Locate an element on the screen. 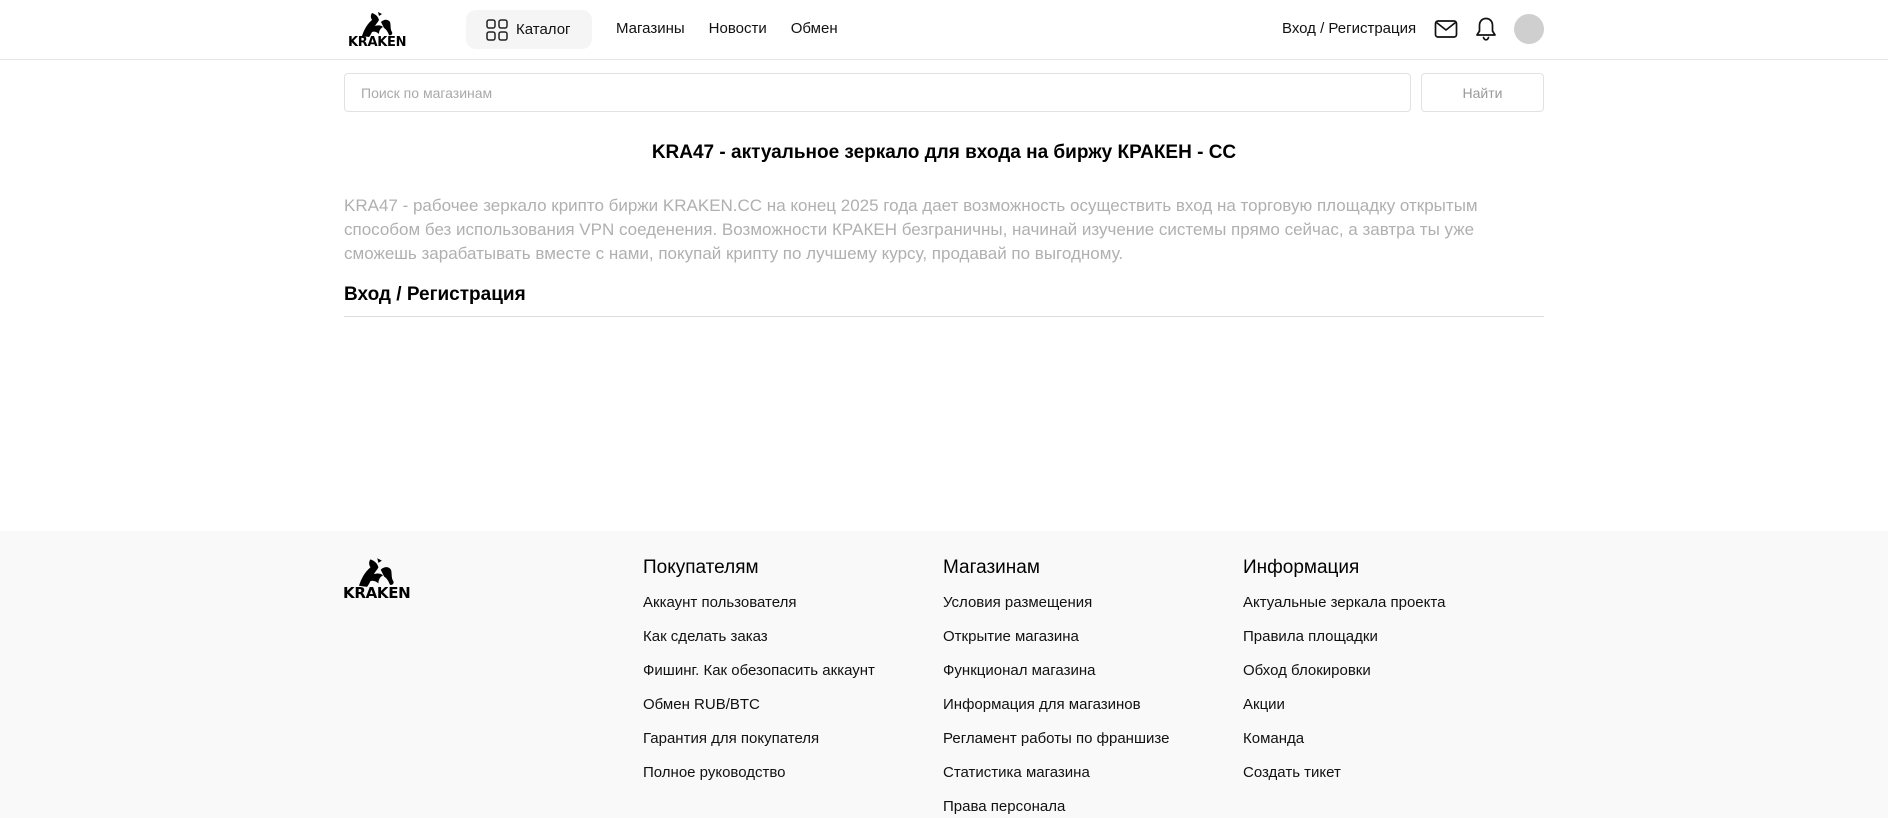  footer-link: Открытие магазина is located at coordinates (1056, 645).